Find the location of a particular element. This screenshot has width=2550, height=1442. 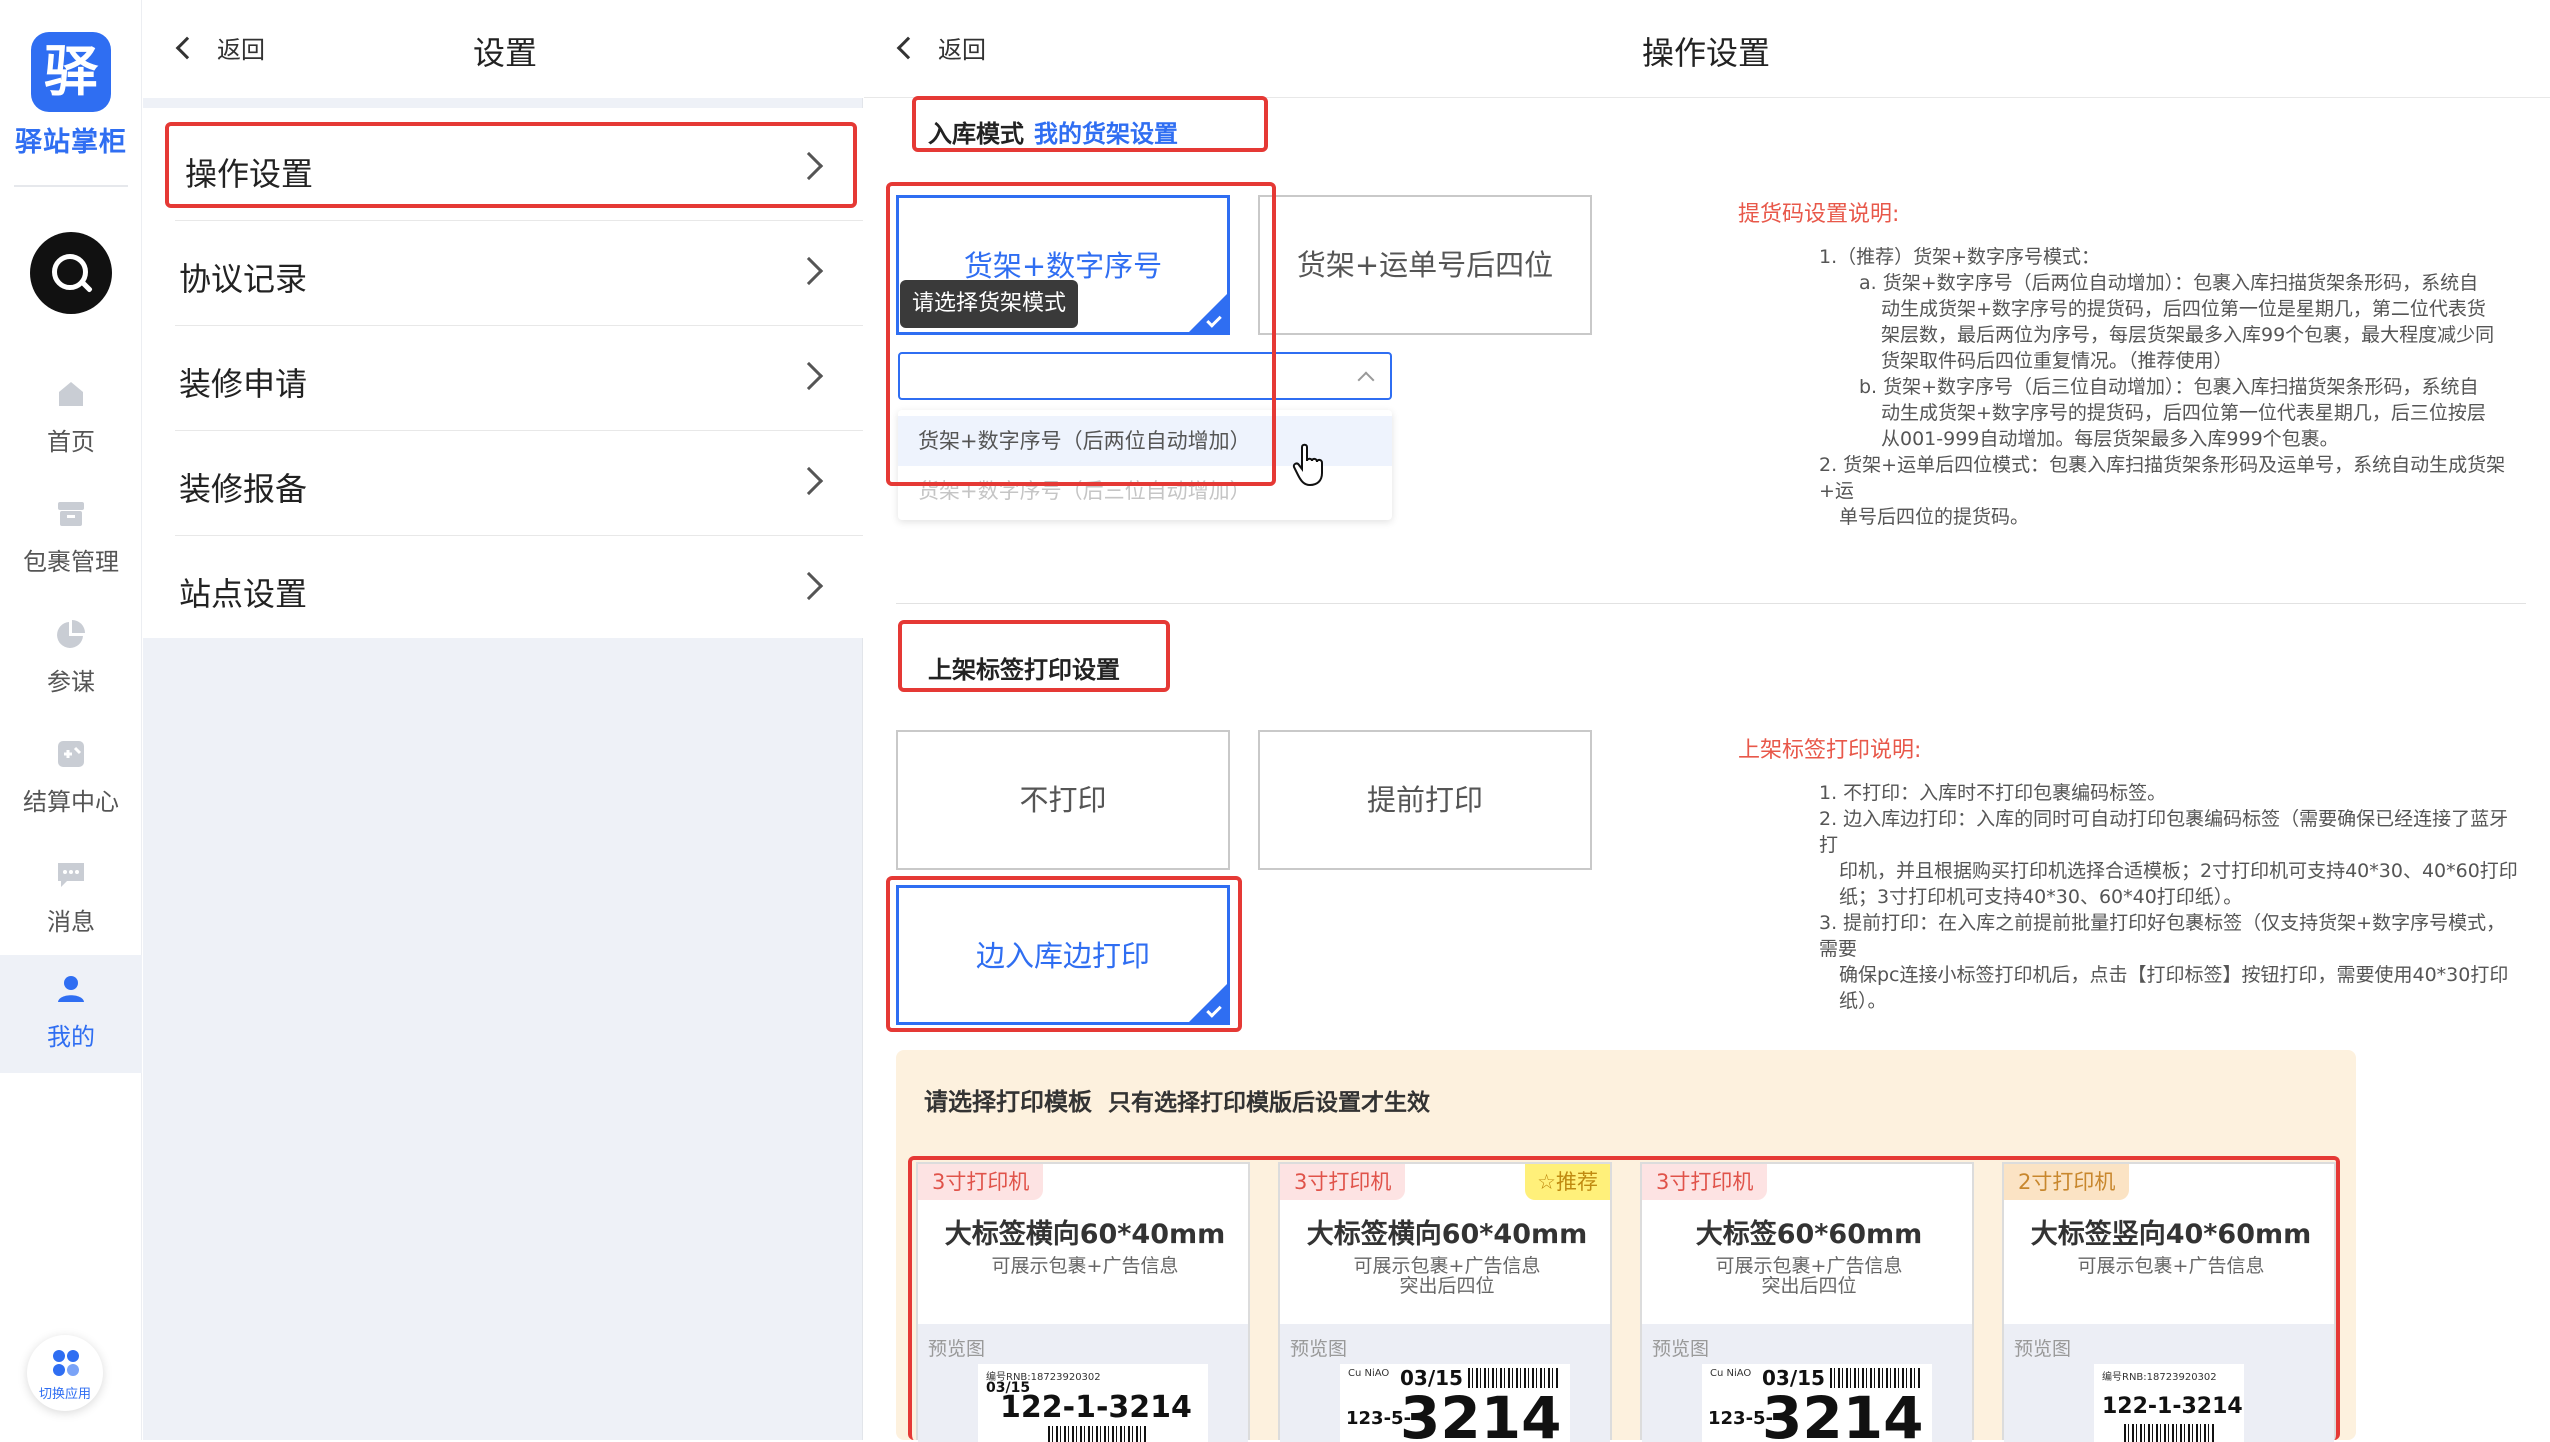

settings-item-station: 站点设置 is located at coordinates (519, 588).